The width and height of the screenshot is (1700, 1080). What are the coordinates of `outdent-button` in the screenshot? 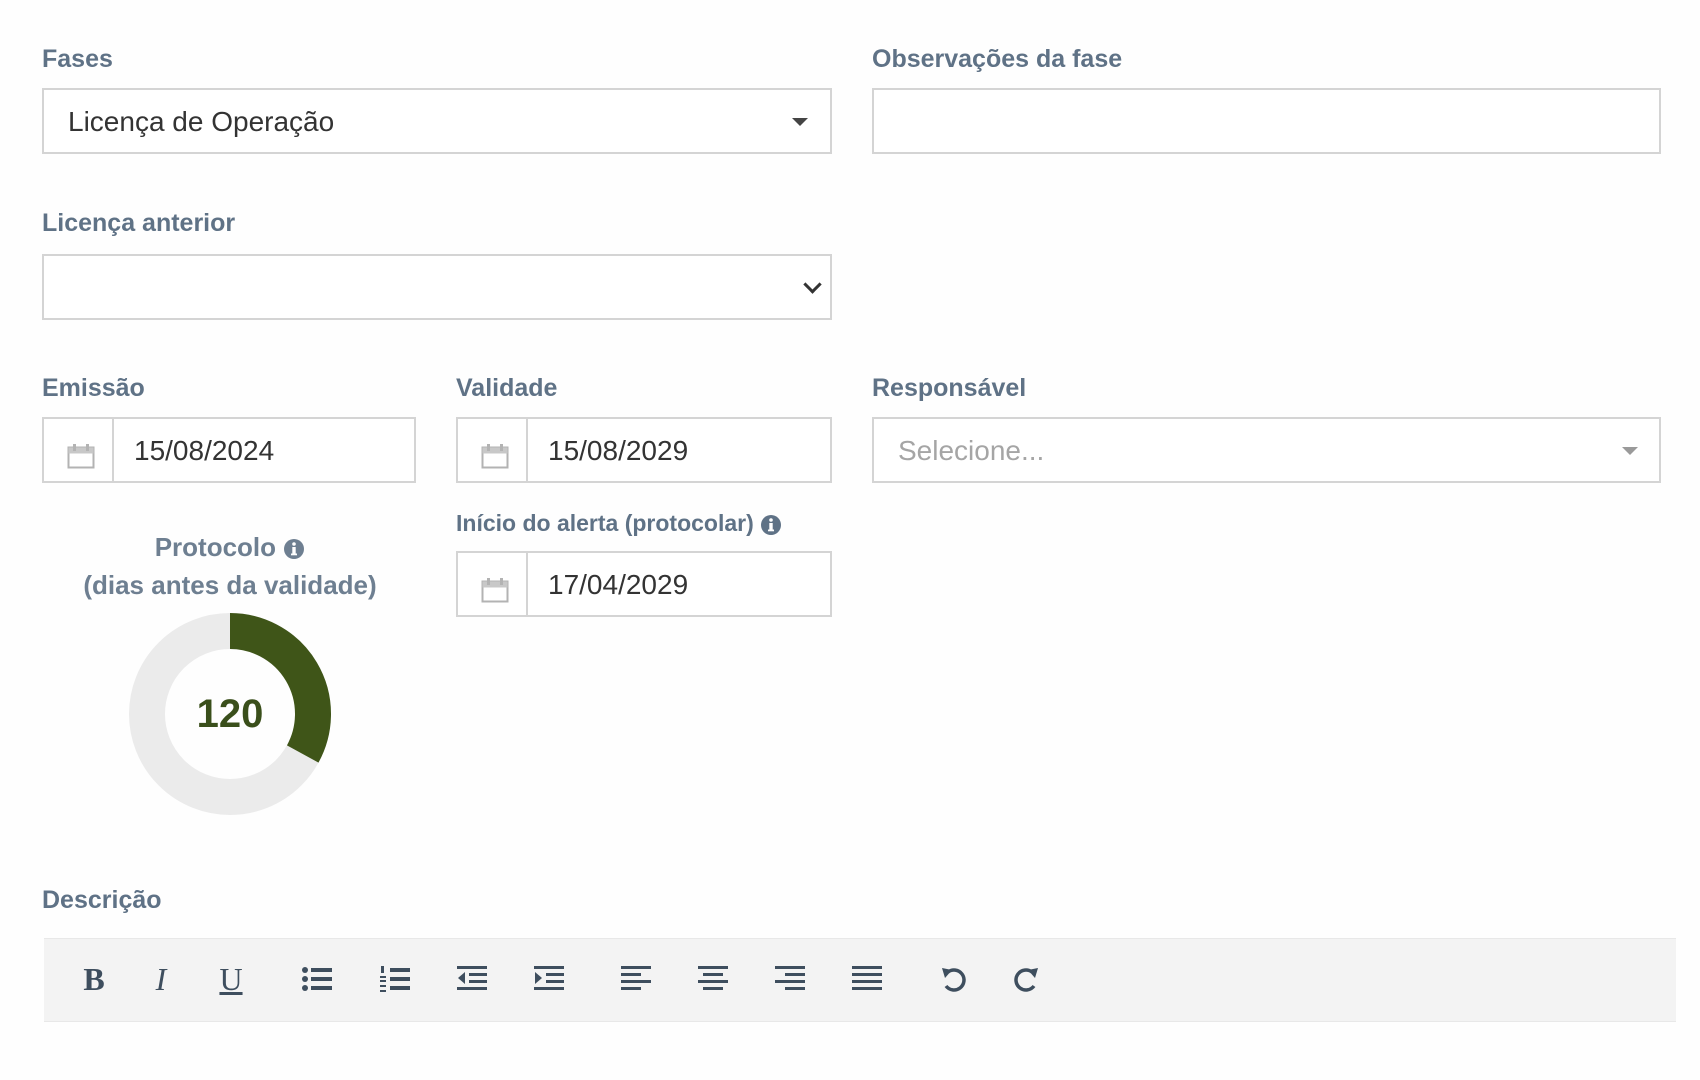 It's located at (472, 979).